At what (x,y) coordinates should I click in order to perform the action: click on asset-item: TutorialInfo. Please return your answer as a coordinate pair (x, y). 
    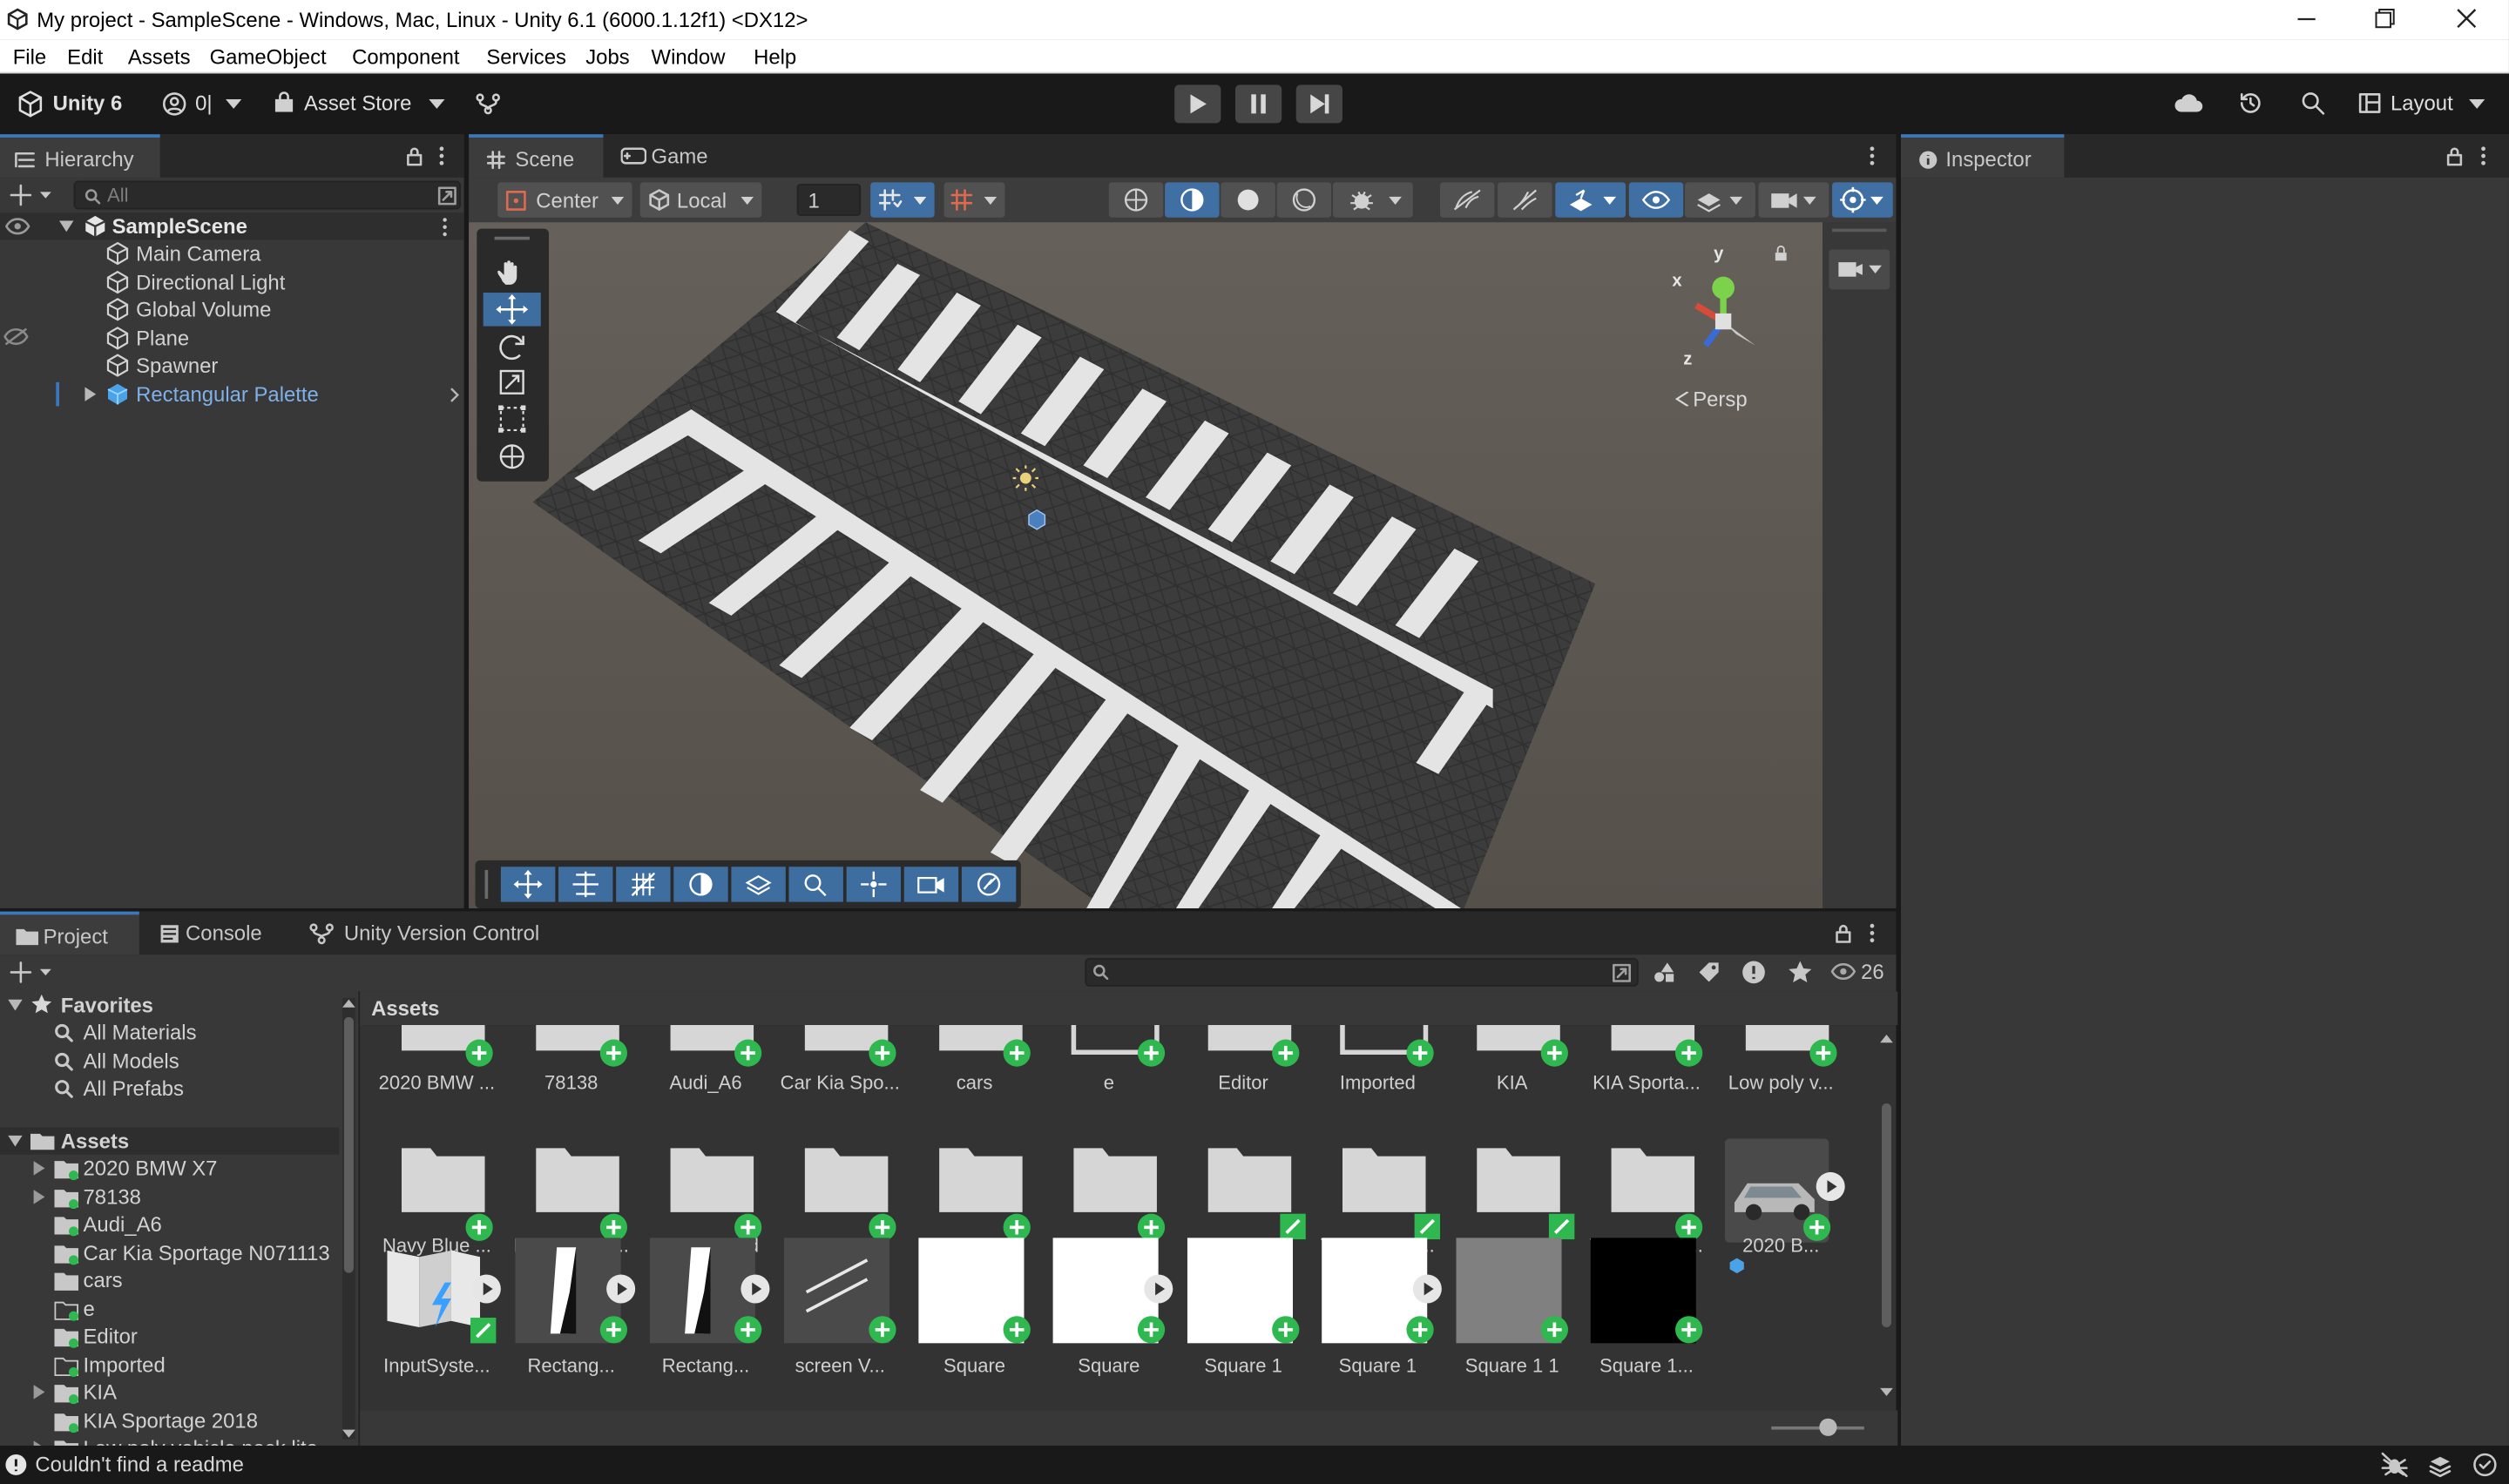
    Looking at the image, I should click on (1515, 1165).